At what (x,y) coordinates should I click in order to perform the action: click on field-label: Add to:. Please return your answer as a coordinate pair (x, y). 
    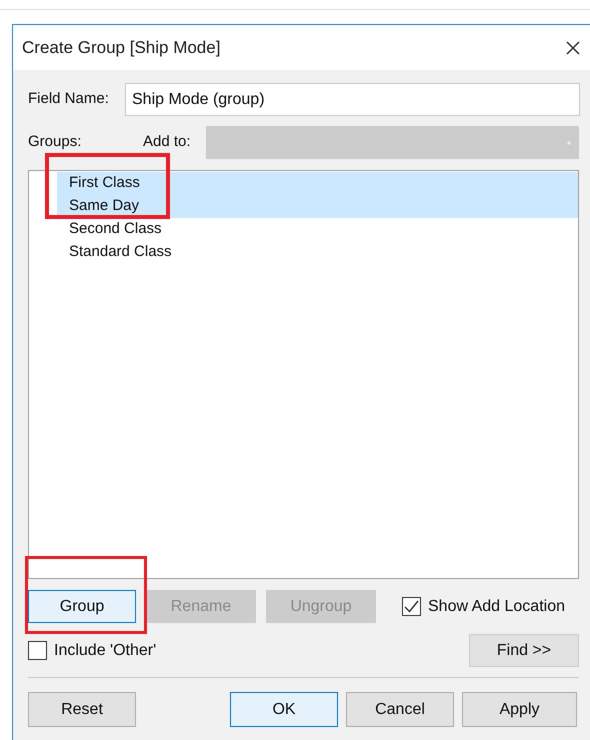
    Looking at the image, I should click on (167, 142).